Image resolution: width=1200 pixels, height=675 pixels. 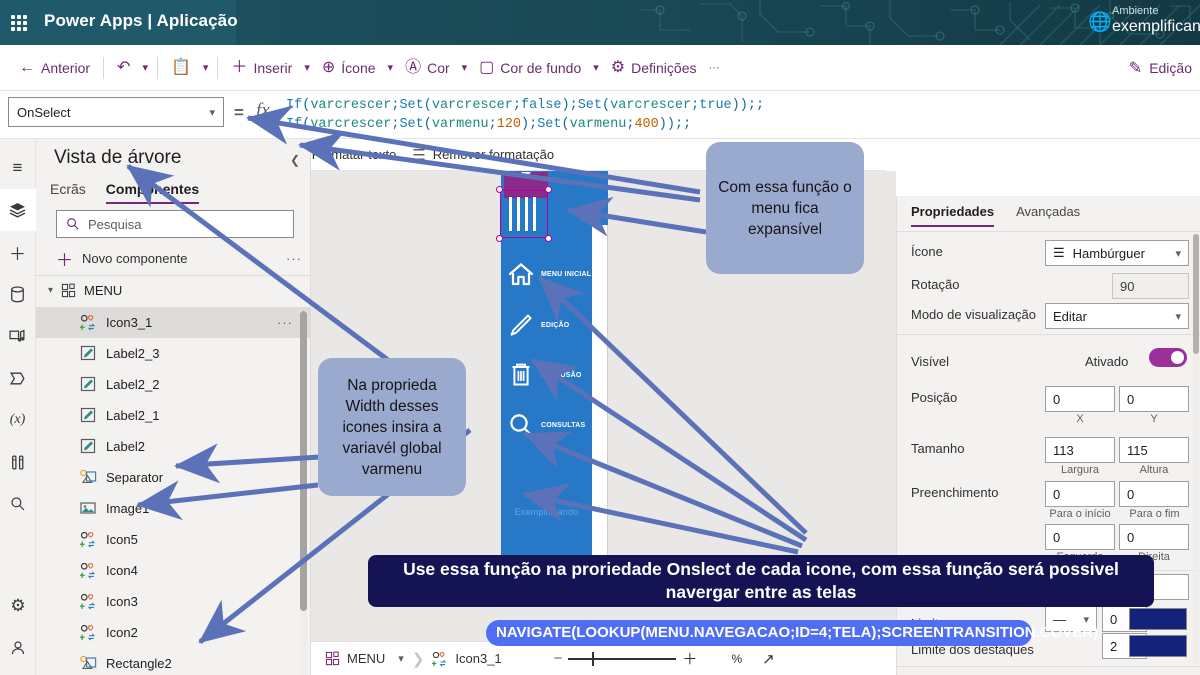 I want to click on tab-ecras: Ecrãs, so click(x=68, y=192).